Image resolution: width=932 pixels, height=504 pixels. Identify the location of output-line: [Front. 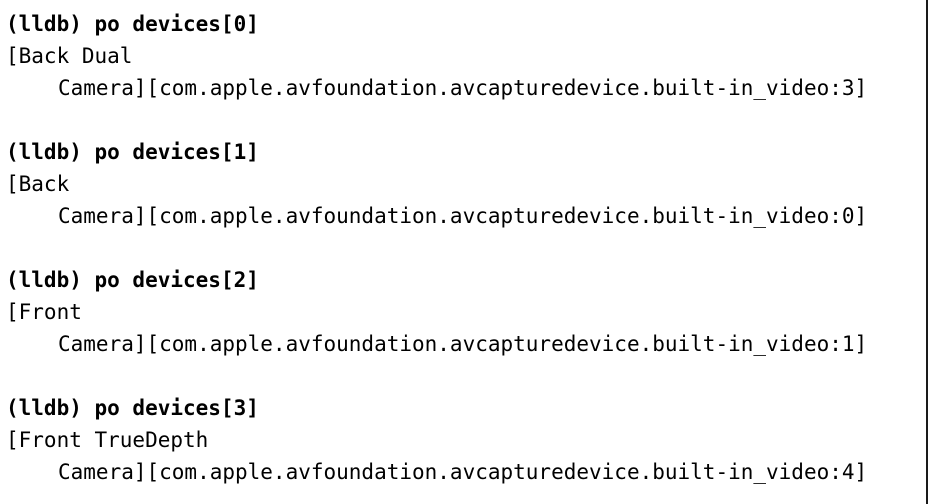
(44, 312).